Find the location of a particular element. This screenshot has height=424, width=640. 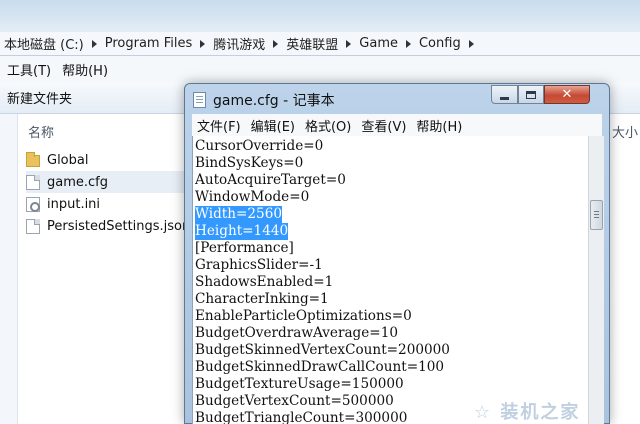

text-line: GraphicsSlider=-1 is located at coordinates (259, 265).